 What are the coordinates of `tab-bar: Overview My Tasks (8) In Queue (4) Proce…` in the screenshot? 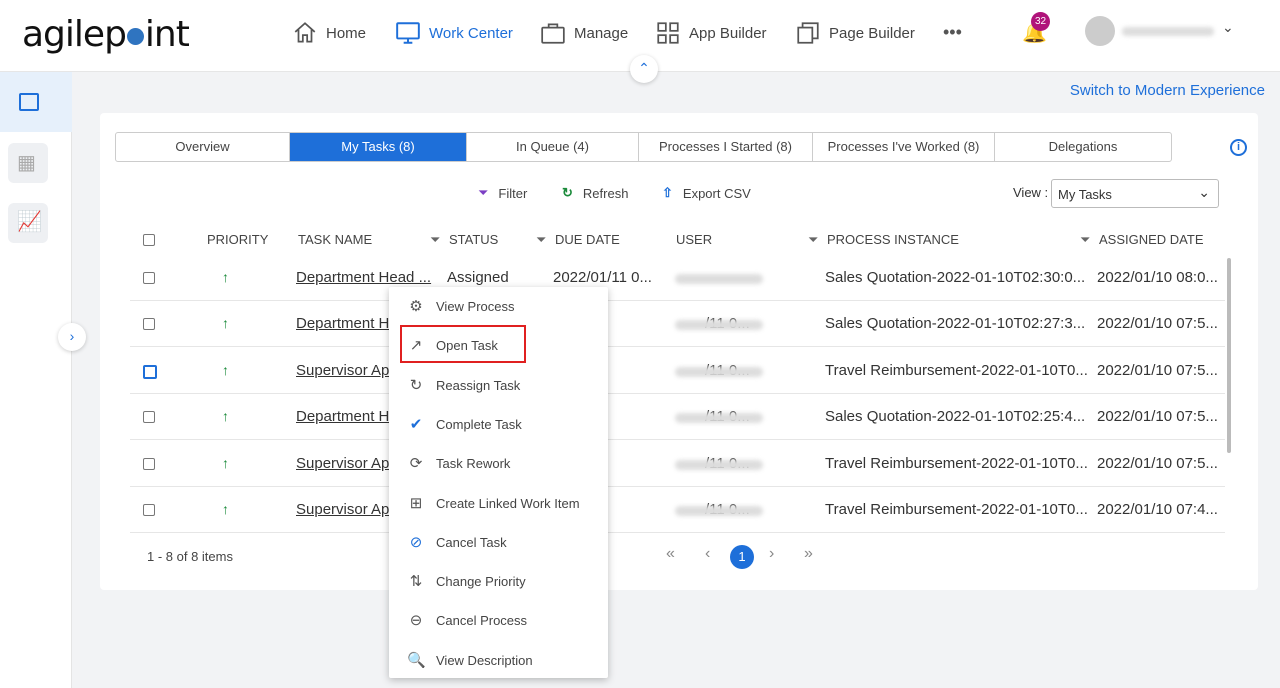 It's located at (643, 147).